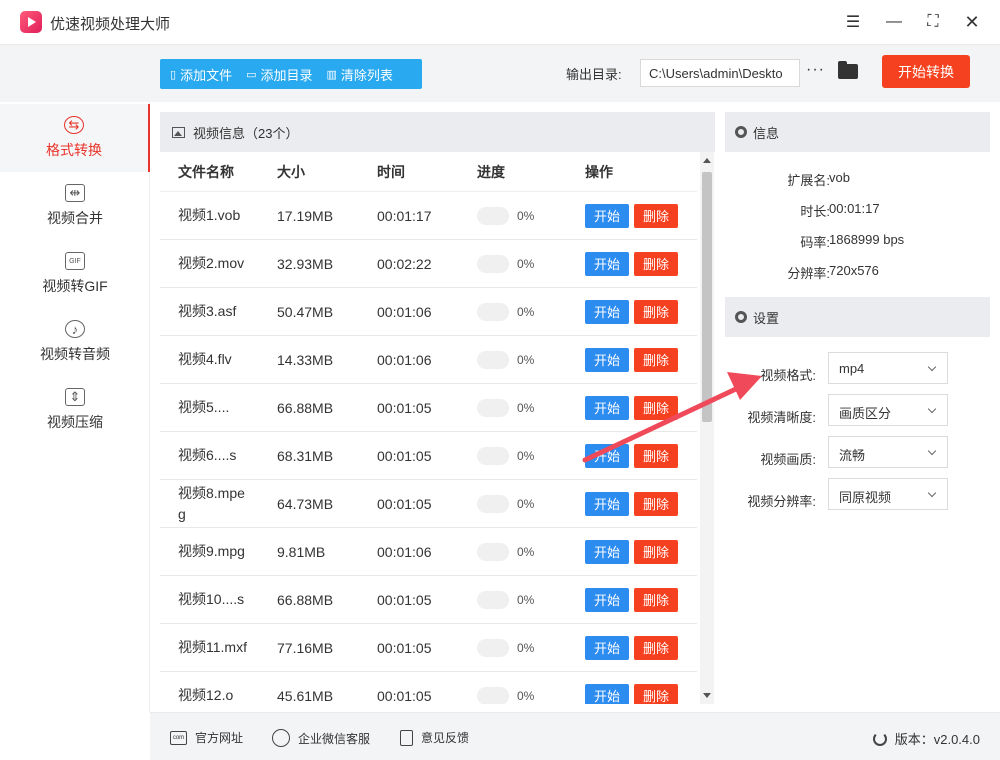 The width and height of the screenshot is (1000, 760). What do you see at coordinates (720, 73) in the screenshot?
I see `output-path-field: C:\Users\admin\Deskto` at bounding box center [720, 73].